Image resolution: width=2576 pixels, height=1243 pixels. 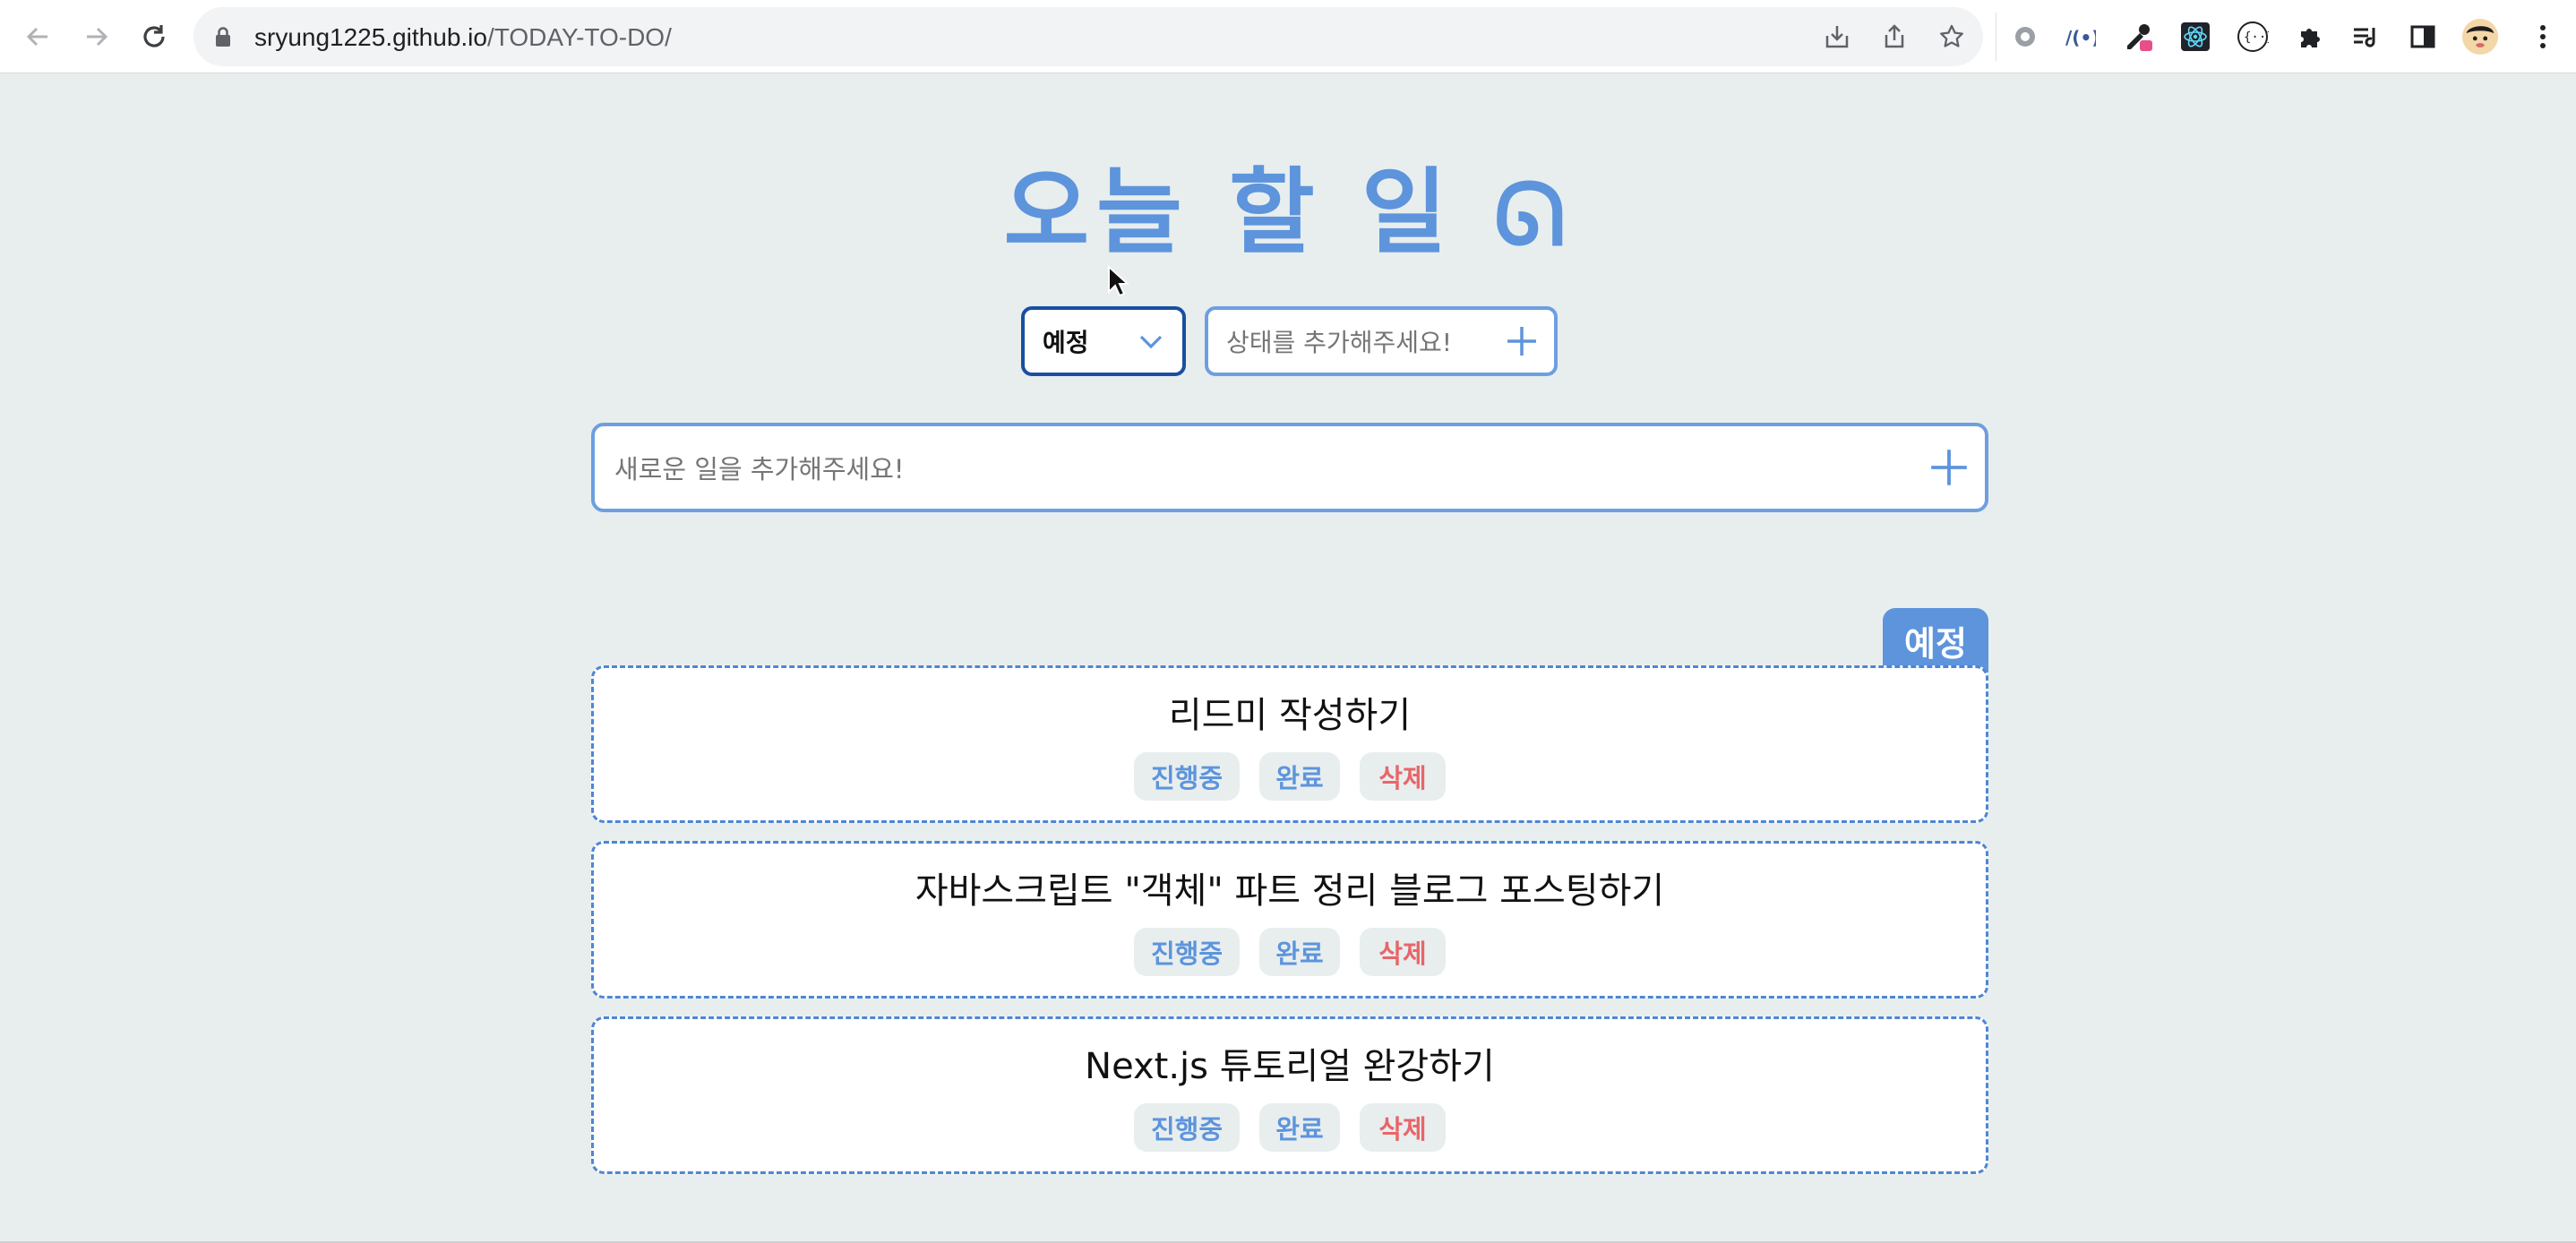 I want to click on lock-icon, so click(x=223, y=37).